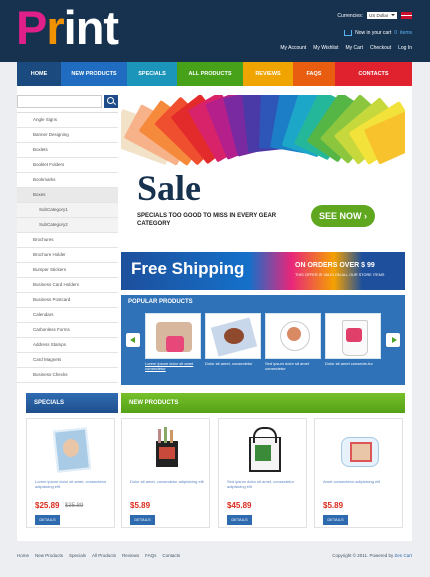 The height and width of the screenshot is (577, 430). What do you see at coordinates (67, 270) in the screenshot?
I see `sidebar-category-item: Bumper Stickers` at bounding box center [67, 270].